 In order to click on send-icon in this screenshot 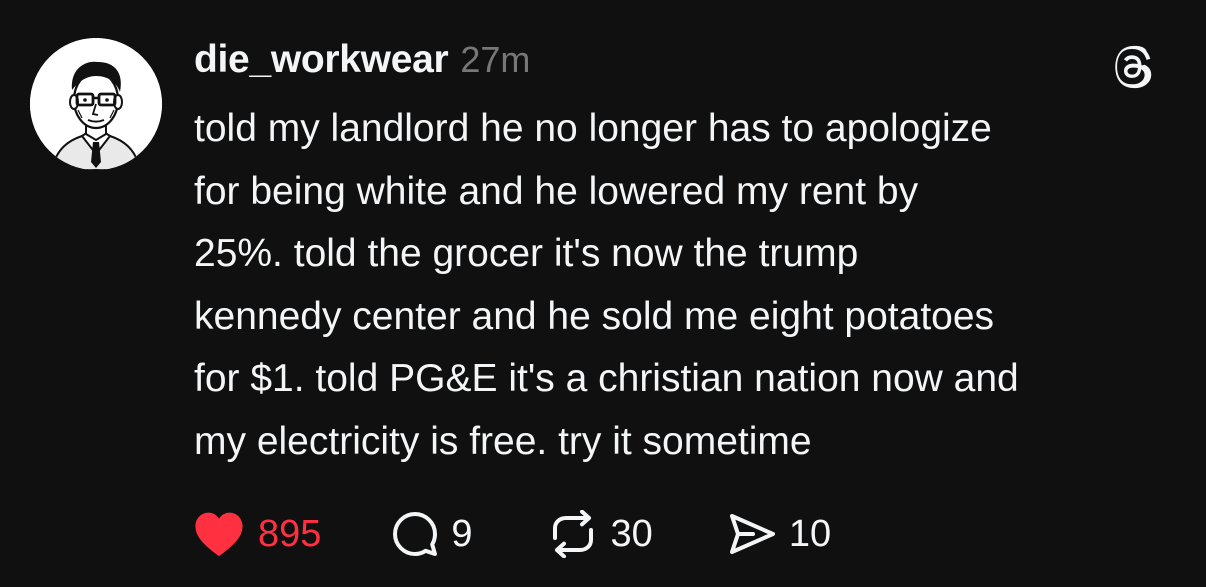, I will do `click(752, 534)`.